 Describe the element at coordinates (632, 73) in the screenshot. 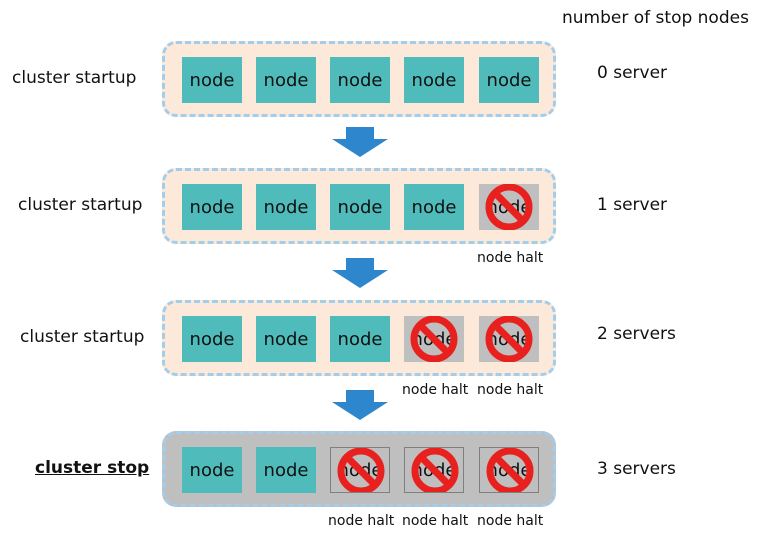

I see `stop-count: 0 server` at that location.